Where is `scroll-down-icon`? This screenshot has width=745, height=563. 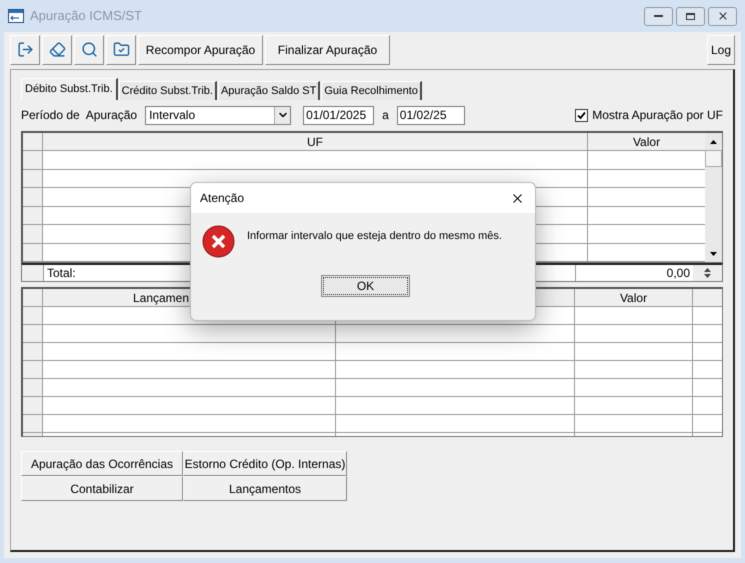
scroll-down-icon is located at coordinates (713, 254).